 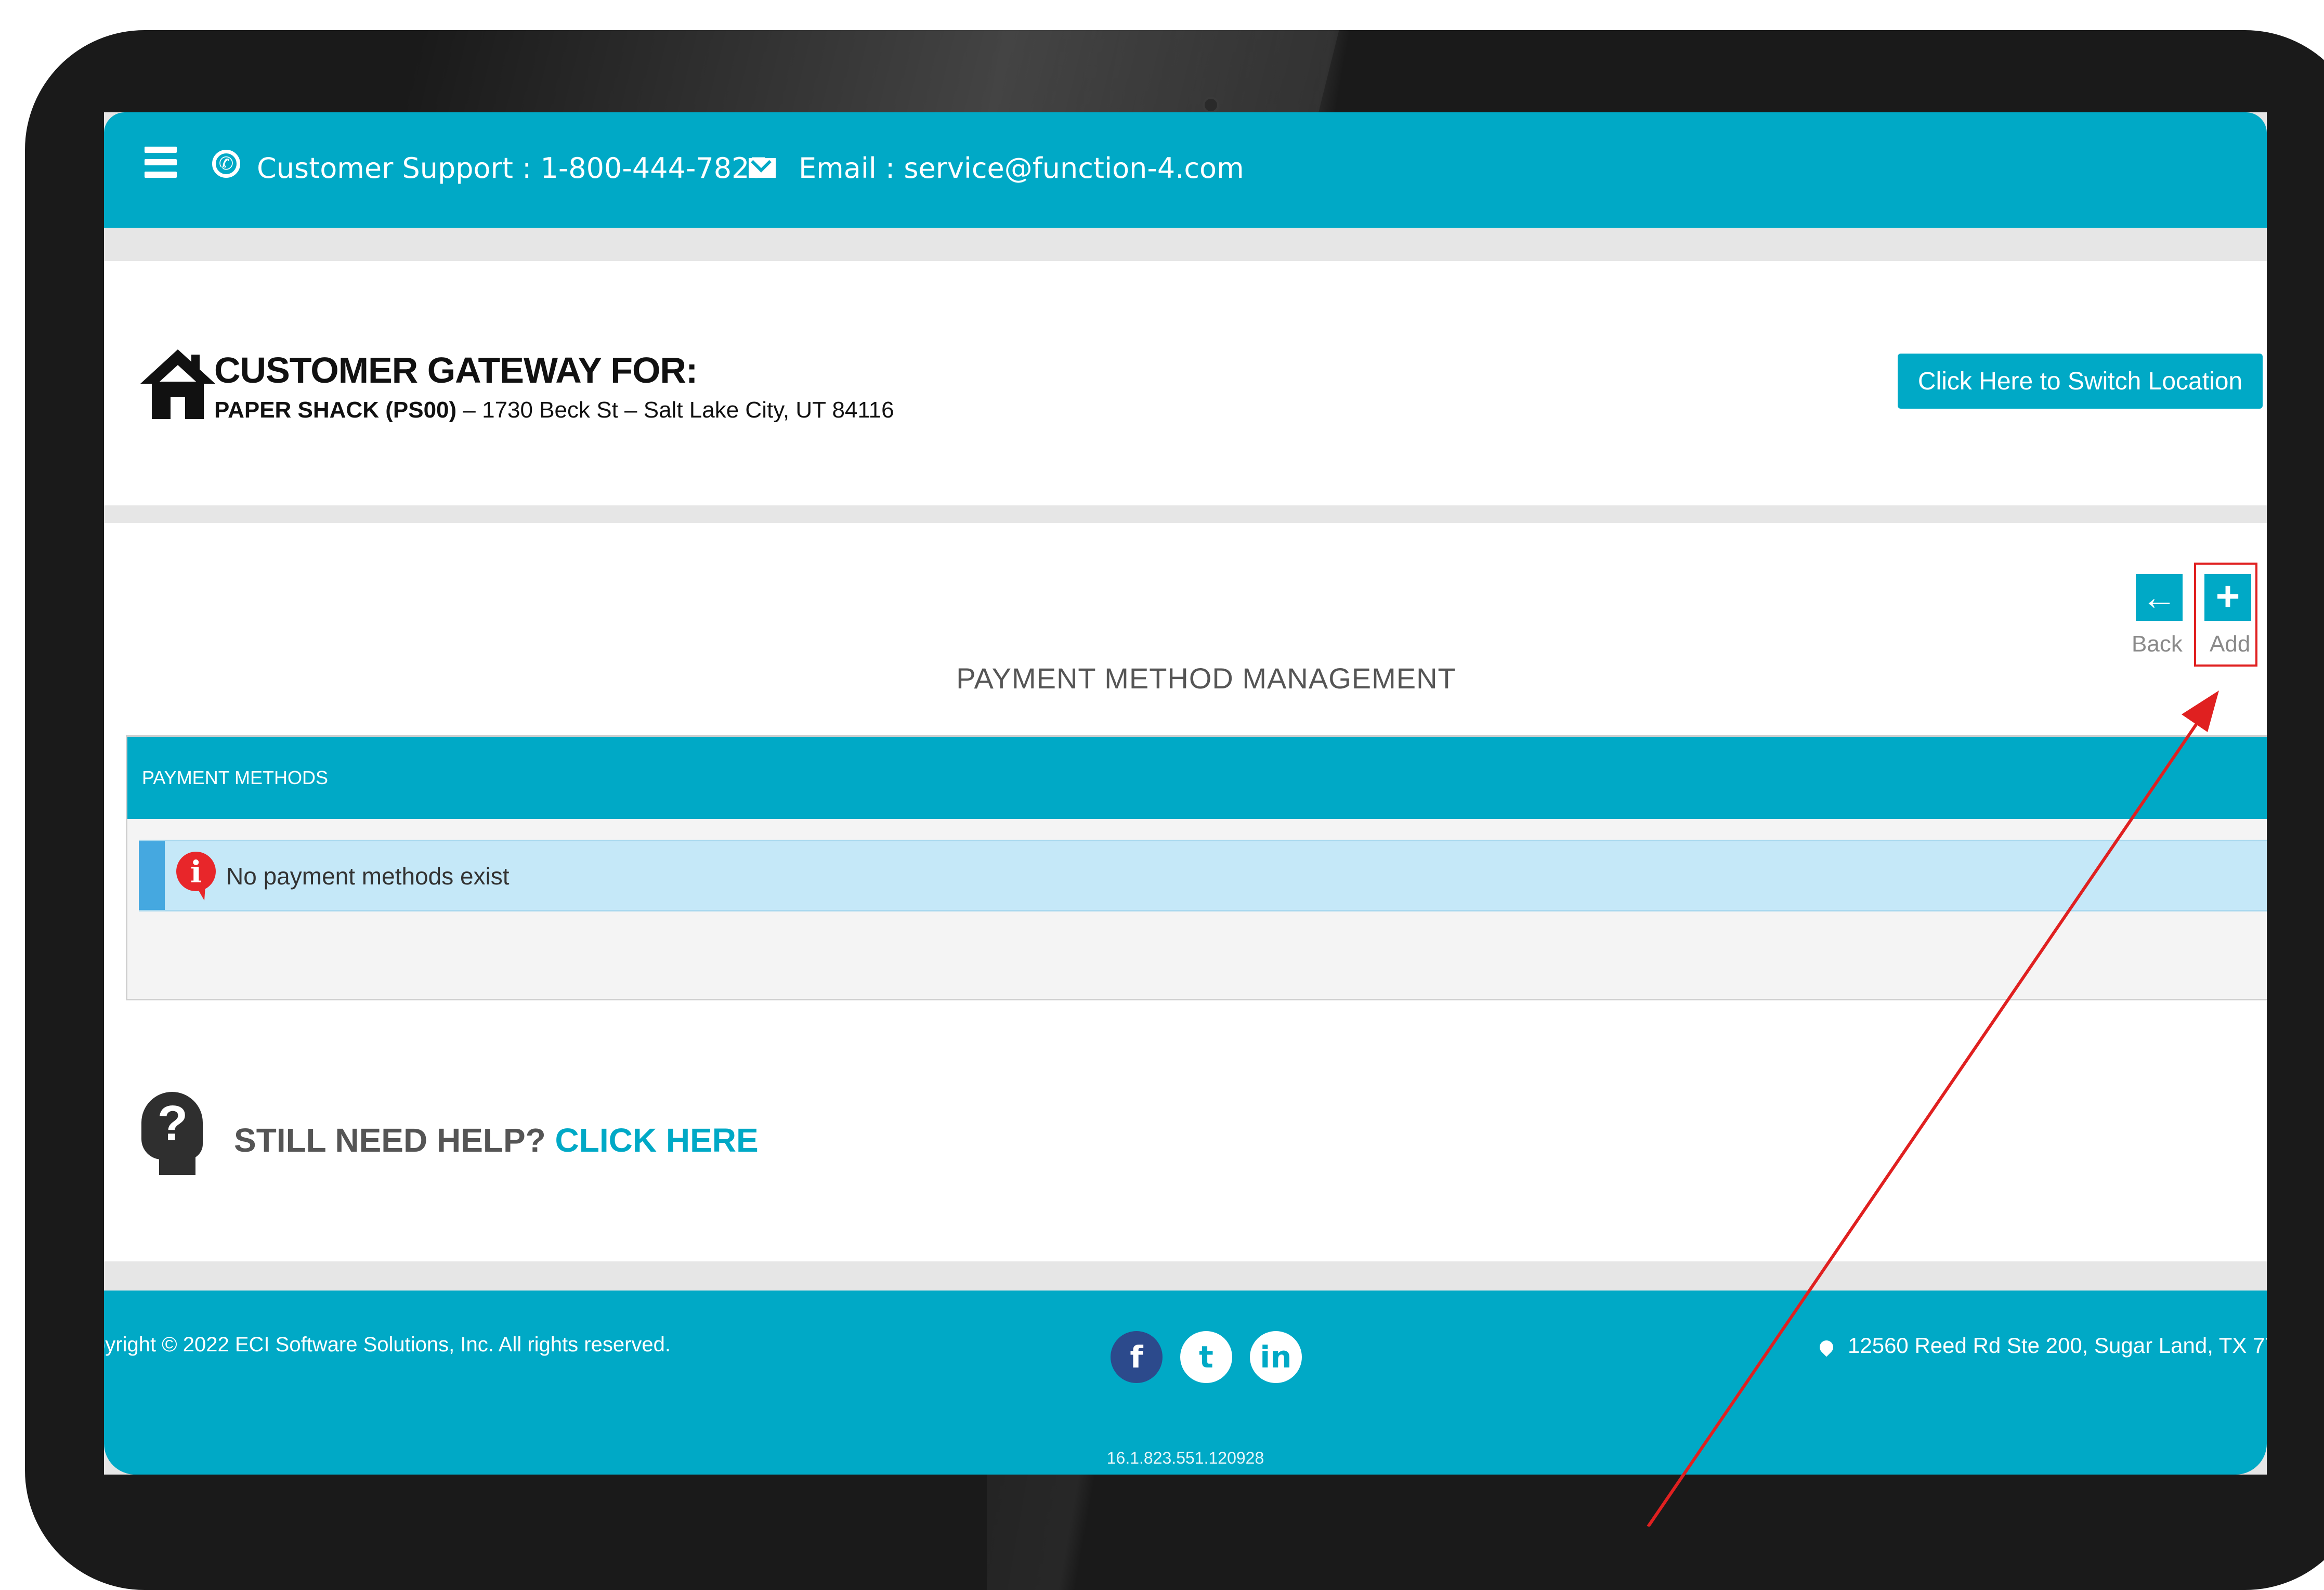 I want to click on add-annotation-box, so click(x=2225, y=615).